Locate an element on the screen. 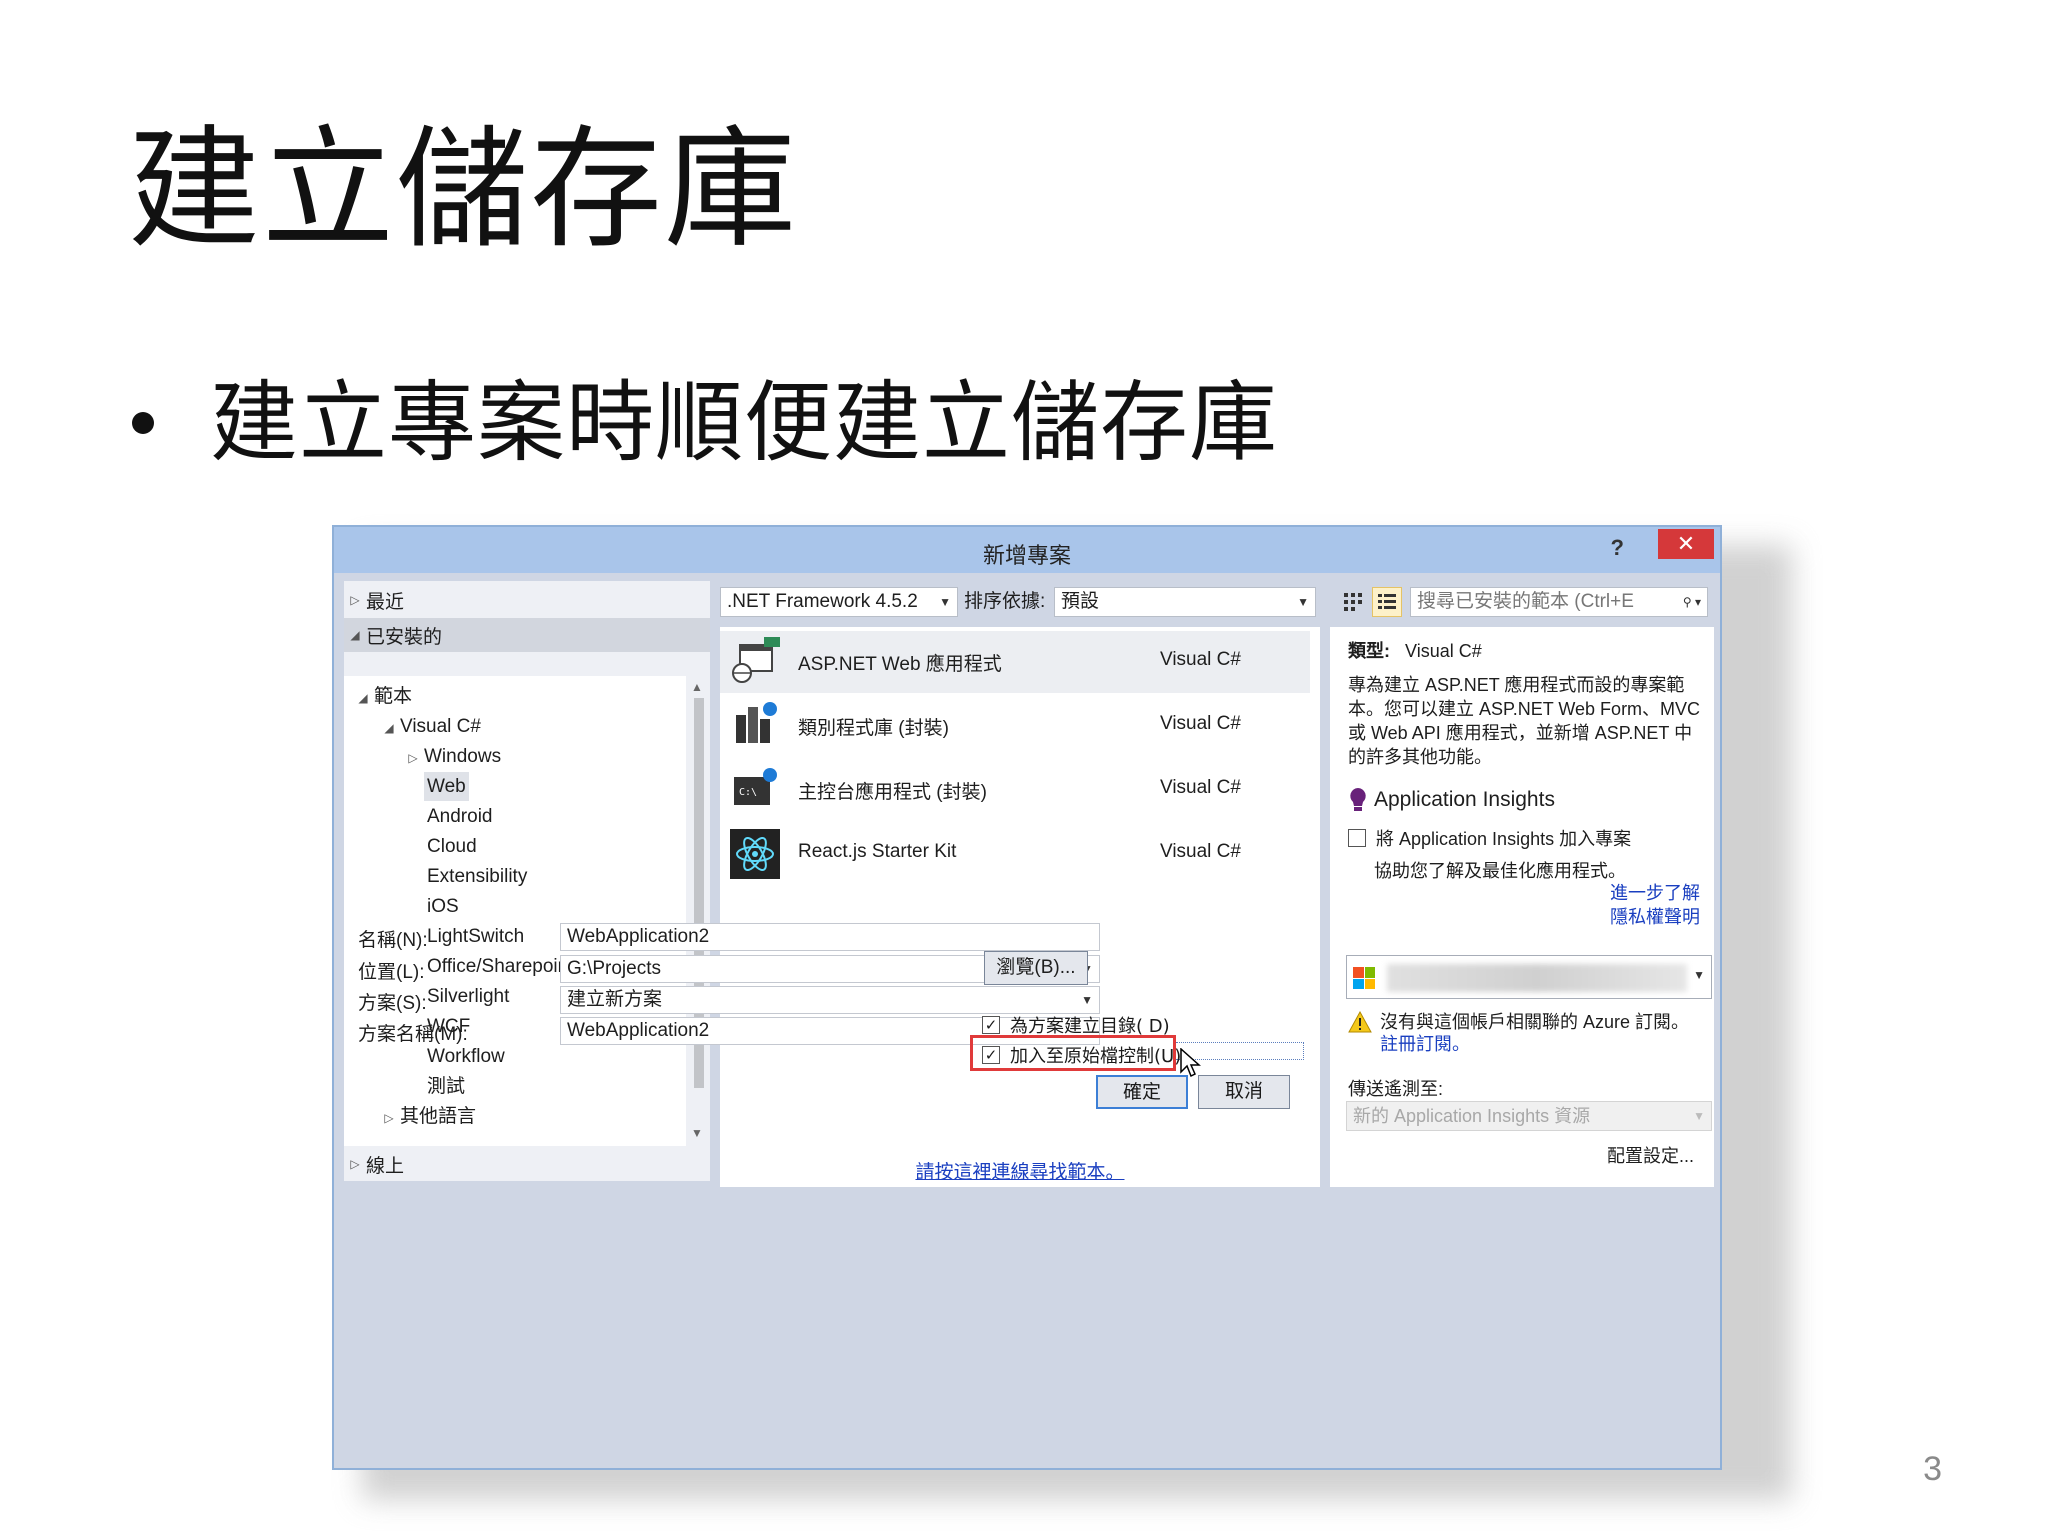  template-name: React.js Starter Kit is located at coordinates (877, 851).